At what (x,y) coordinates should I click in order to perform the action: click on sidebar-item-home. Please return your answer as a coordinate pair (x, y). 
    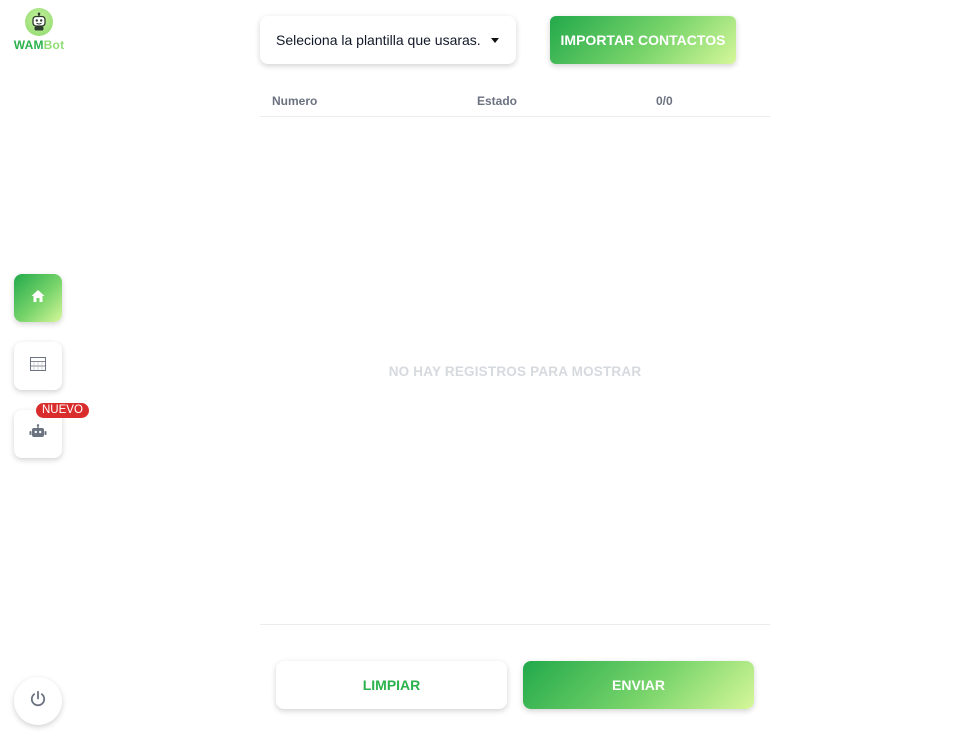
    Looking at the image, I should click on (38, 298).